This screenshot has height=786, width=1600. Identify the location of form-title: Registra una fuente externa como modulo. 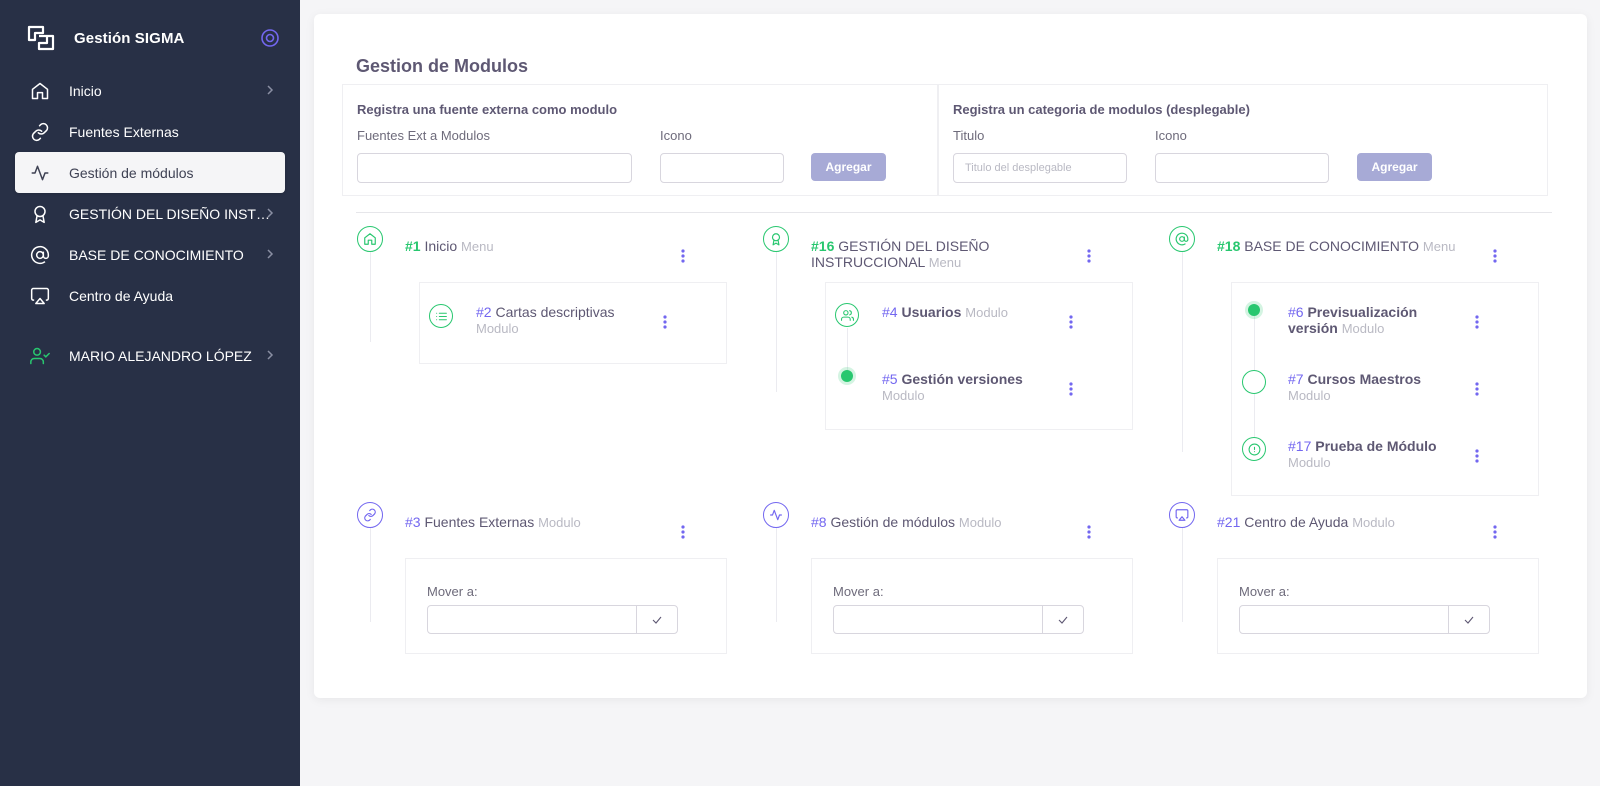
(487, 109).